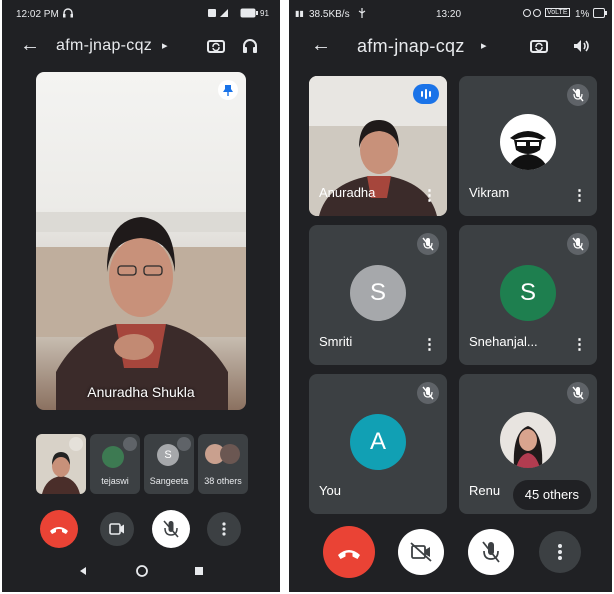  I want to click on participant-name: Renu, so click(485, 490).